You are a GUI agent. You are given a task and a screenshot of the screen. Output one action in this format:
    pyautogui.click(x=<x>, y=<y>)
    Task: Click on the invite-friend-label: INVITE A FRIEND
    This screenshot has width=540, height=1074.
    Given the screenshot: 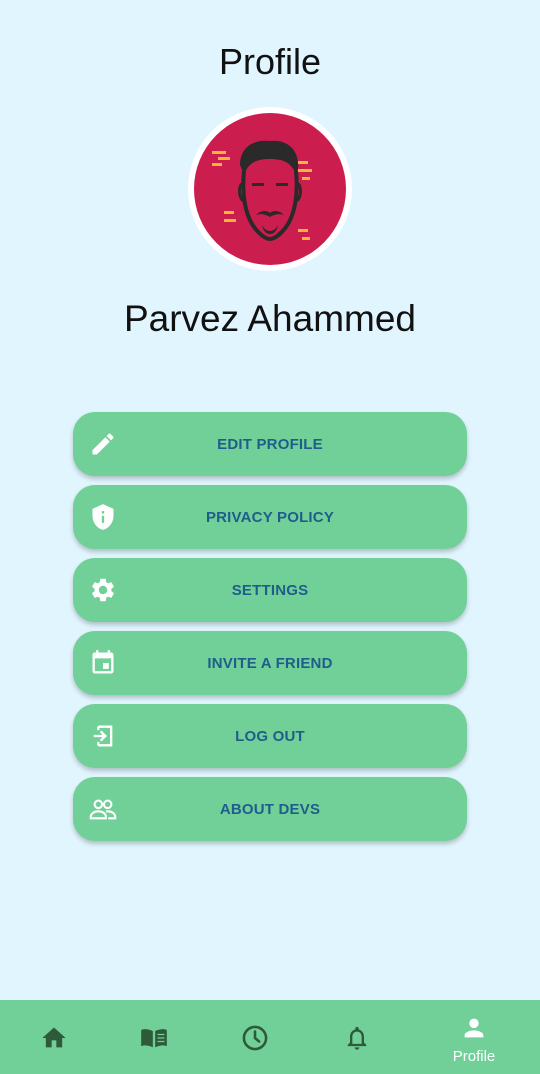 What is the action you would take?
    pyautogui.click(x=270, y=663)
    